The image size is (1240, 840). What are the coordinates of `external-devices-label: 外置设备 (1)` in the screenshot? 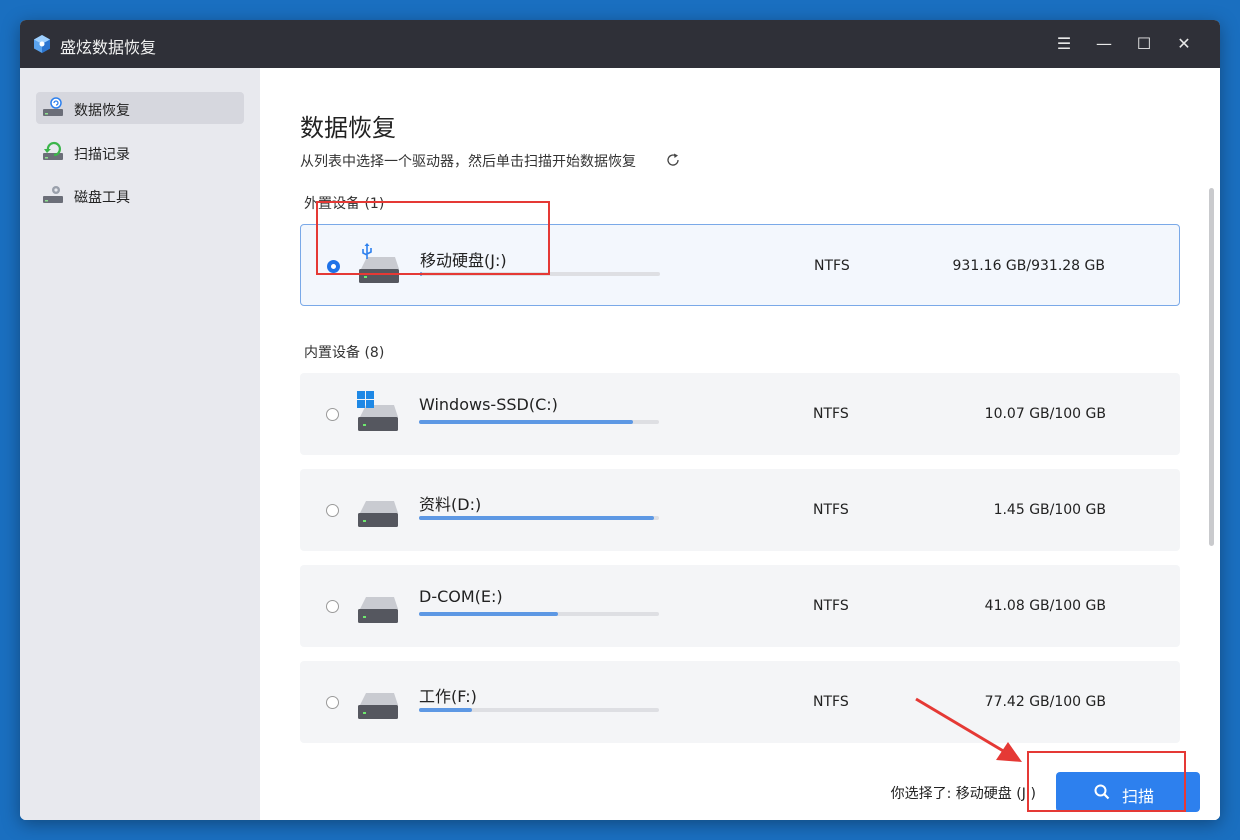 It's located at (344, 204).